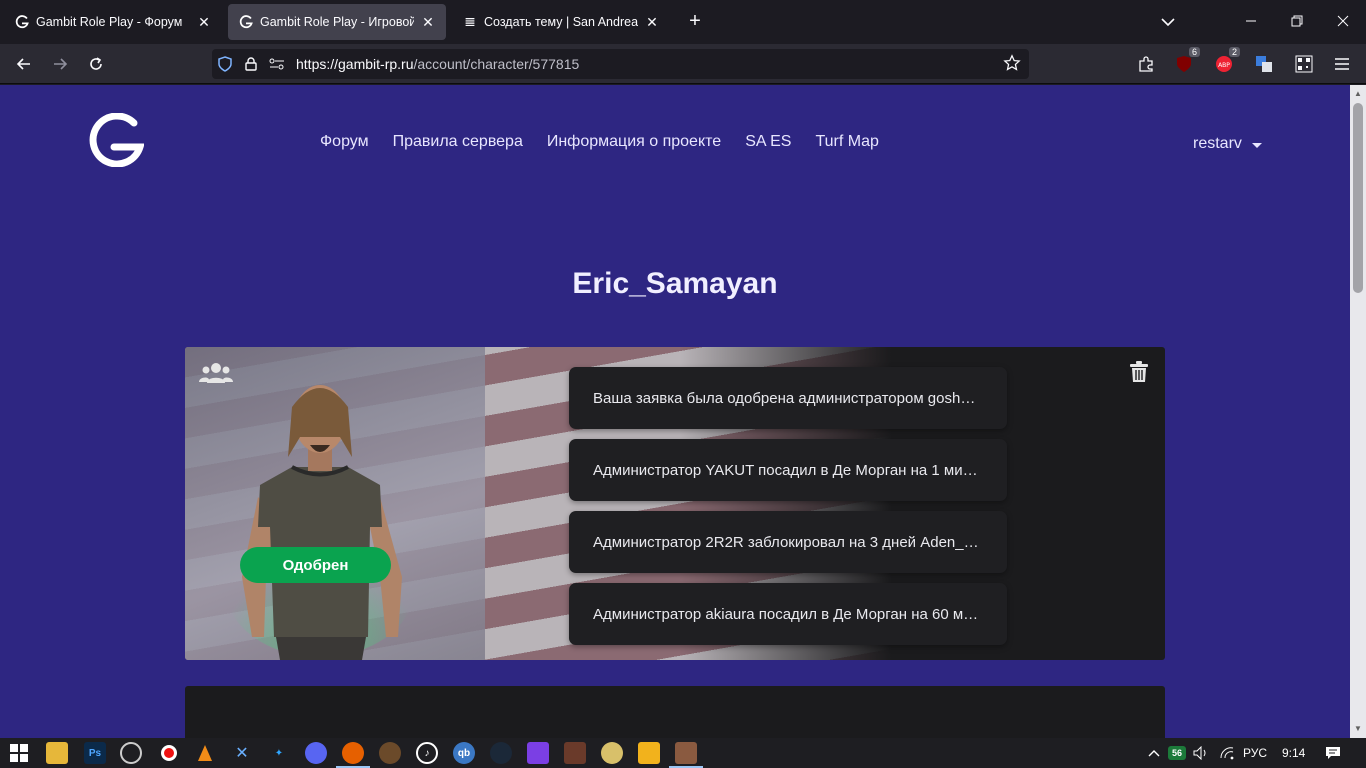  Describe the element at coordinates (1333, 753) in the screenshot. I see `notifications-icon` at that location.